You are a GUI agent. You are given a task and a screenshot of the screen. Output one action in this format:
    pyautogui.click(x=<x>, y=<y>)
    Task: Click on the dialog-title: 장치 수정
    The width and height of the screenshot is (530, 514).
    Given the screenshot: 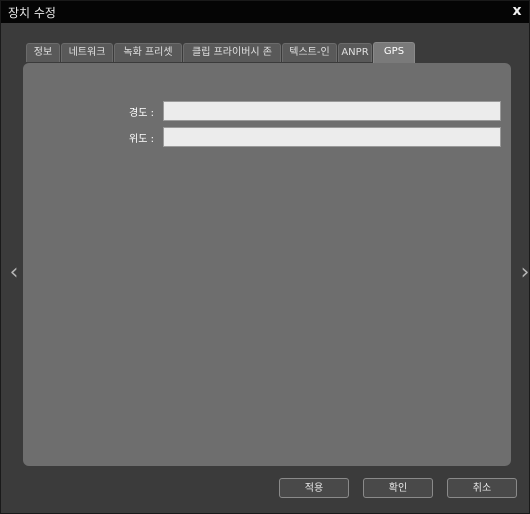 What is the action you would take?
    pyautogui.click(x=32, y=13)
    